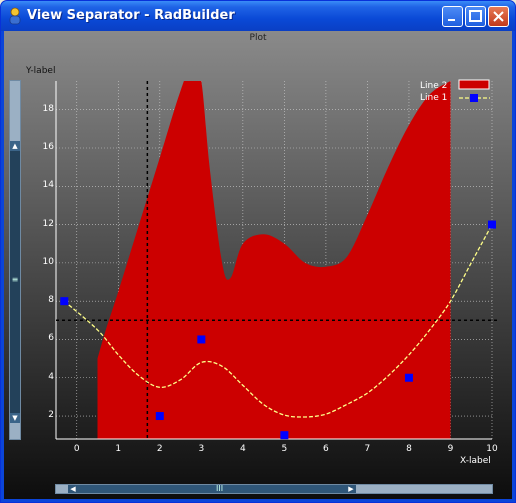  I want to click on vertical-scroll-track-top, so click(15, 111).